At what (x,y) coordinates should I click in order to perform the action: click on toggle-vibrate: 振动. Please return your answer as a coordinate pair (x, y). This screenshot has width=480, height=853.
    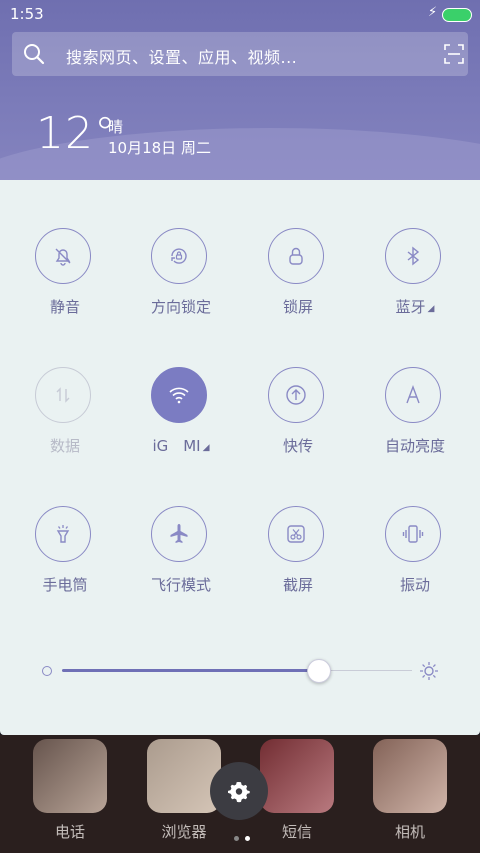
    Looking at the image, I should click on (415, 561).